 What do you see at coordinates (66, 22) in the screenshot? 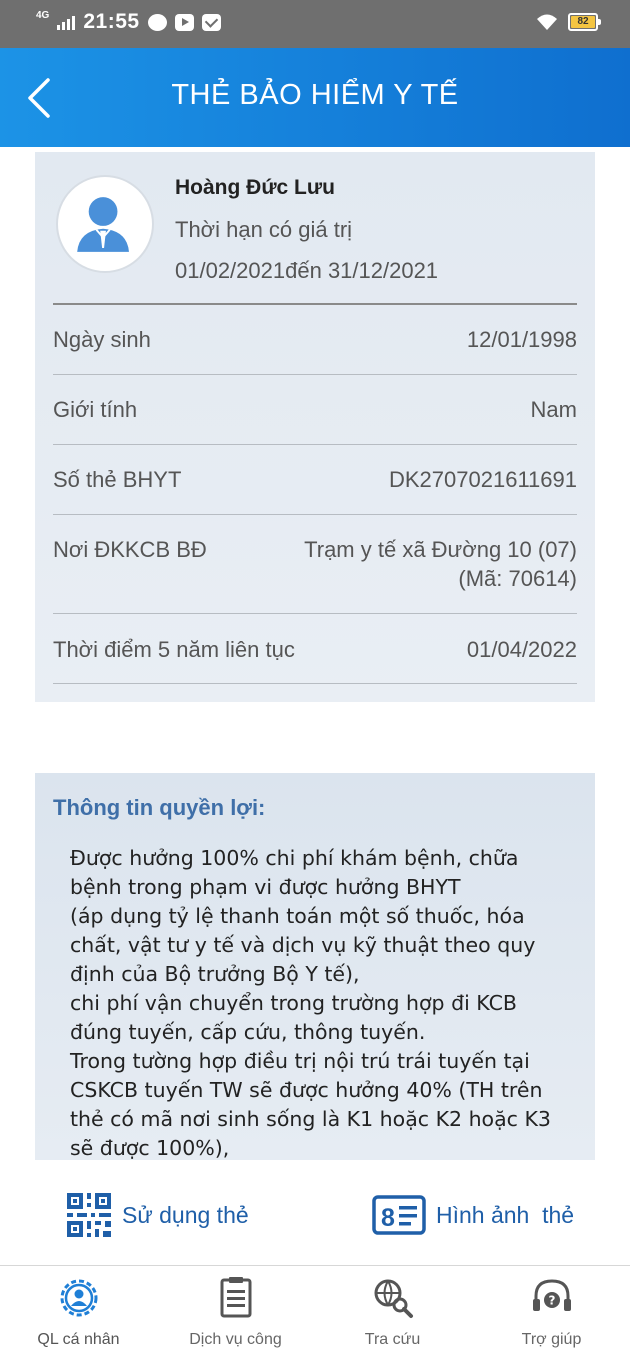
I see `signal-icon` at bounding box center [66, 22].